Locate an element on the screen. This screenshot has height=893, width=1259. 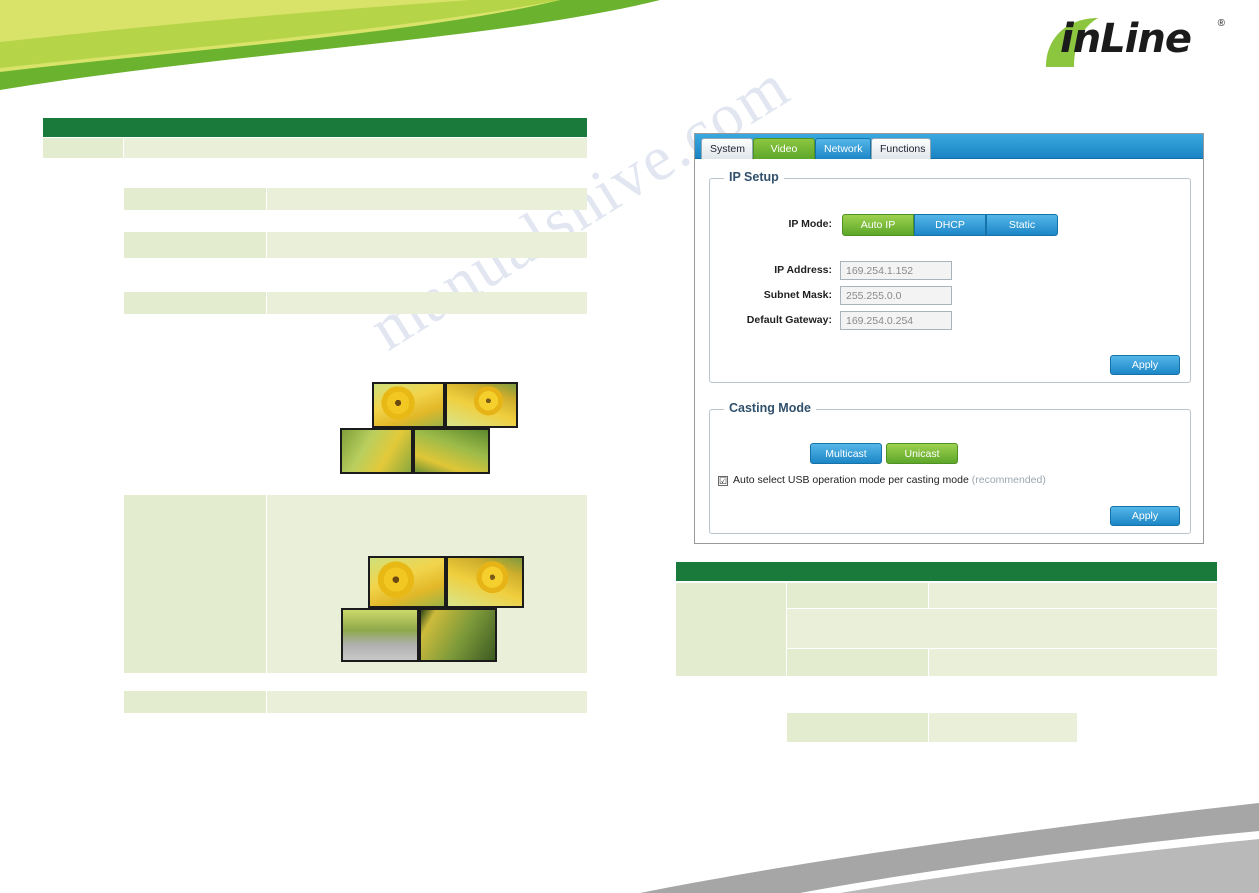
right-row-1-c3 is located at coordinates (1073, 595).